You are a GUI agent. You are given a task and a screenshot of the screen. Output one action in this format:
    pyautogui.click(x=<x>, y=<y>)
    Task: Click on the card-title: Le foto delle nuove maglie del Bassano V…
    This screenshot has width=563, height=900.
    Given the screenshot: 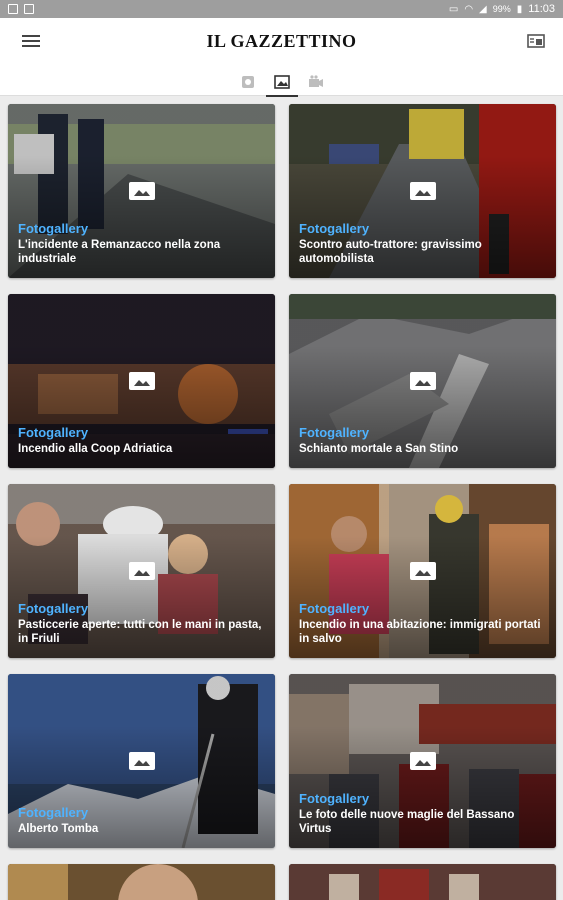 What is the action you would take?
    pyautogui.click(x=407, y=822)
    